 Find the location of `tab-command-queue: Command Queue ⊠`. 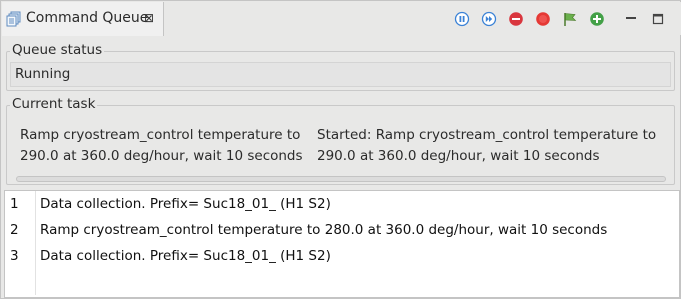

tab-command-queue: Command Queue ⊠ is located at coordinates (83, 19).